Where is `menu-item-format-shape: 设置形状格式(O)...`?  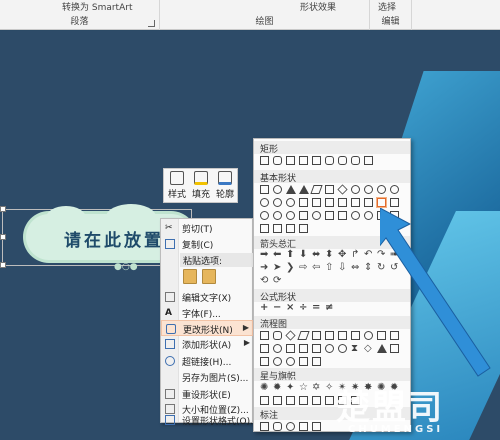 menu-item-format-shape: 设置形状格式(O)... is located at coordinates (210, 421).